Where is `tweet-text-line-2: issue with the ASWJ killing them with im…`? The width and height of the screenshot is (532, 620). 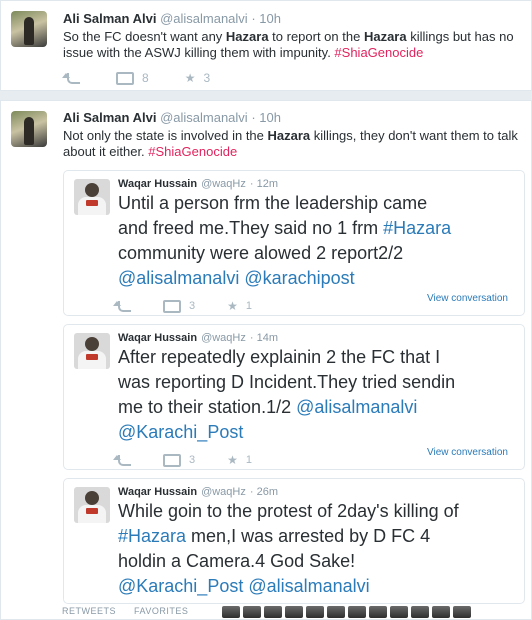 tweet-text-line-2: issue with the ASWJ killing them with im… is located at coordinates (243, 52).